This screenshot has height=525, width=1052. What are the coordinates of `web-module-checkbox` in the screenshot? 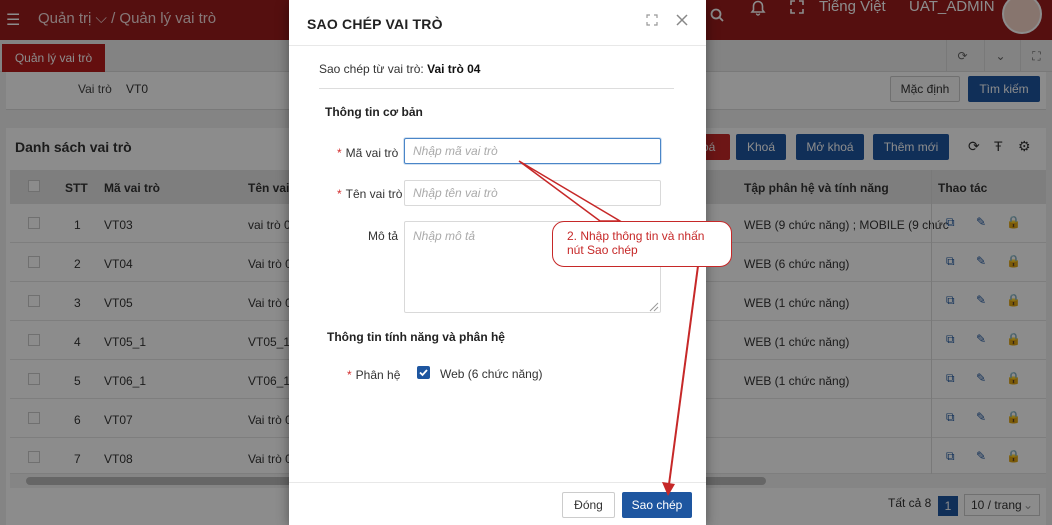 It's located at (423, 372).